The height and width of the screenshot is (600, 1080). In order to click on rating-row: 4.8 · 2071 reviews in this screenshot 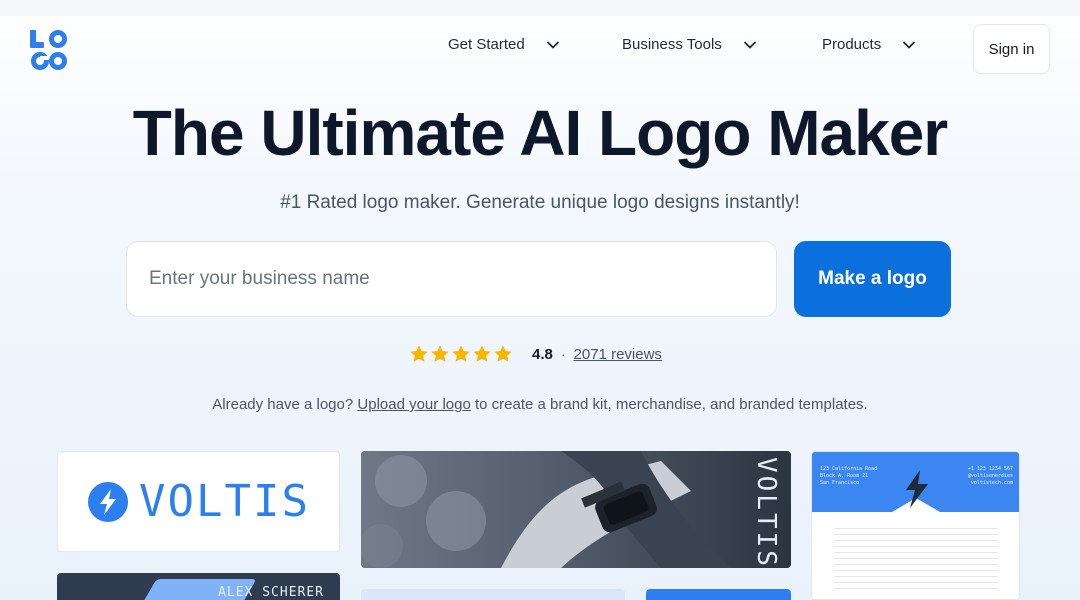, I will do `click(535, 354)`.